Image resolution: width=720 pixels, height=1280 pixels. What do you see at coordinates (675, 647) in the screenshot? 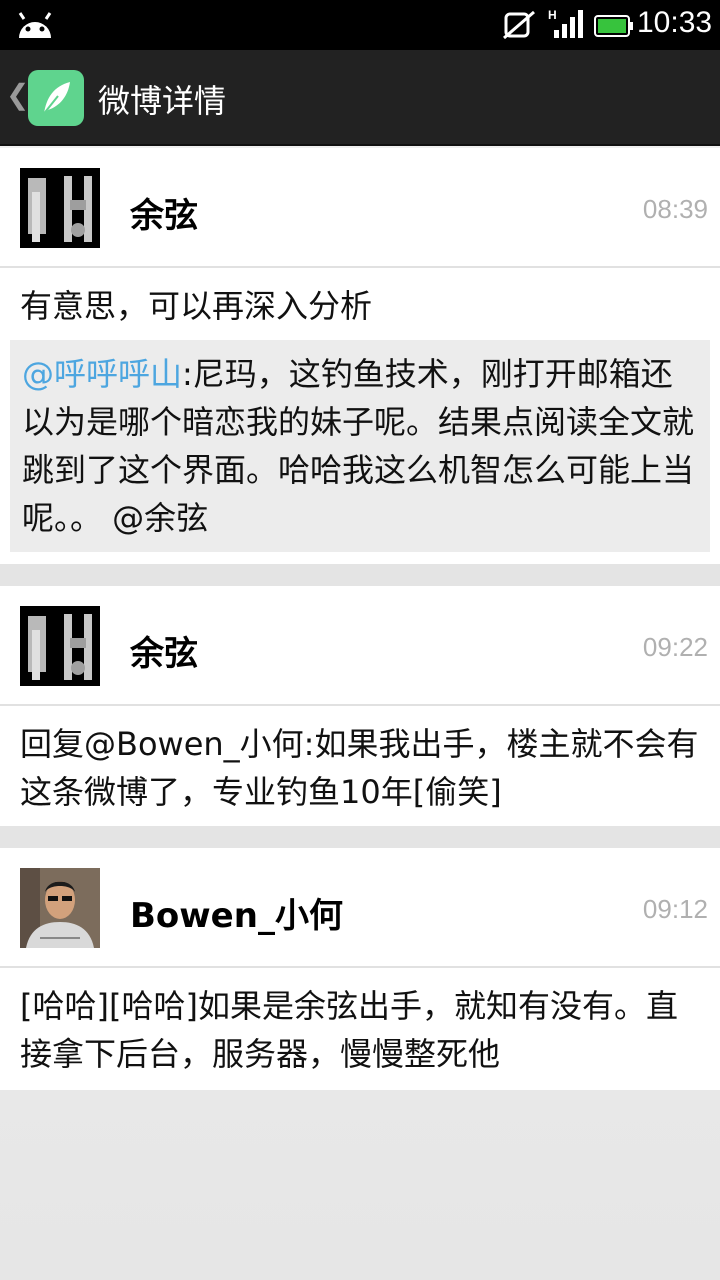
I see `timestamp: 09:22` at bounding box center [675, 647].